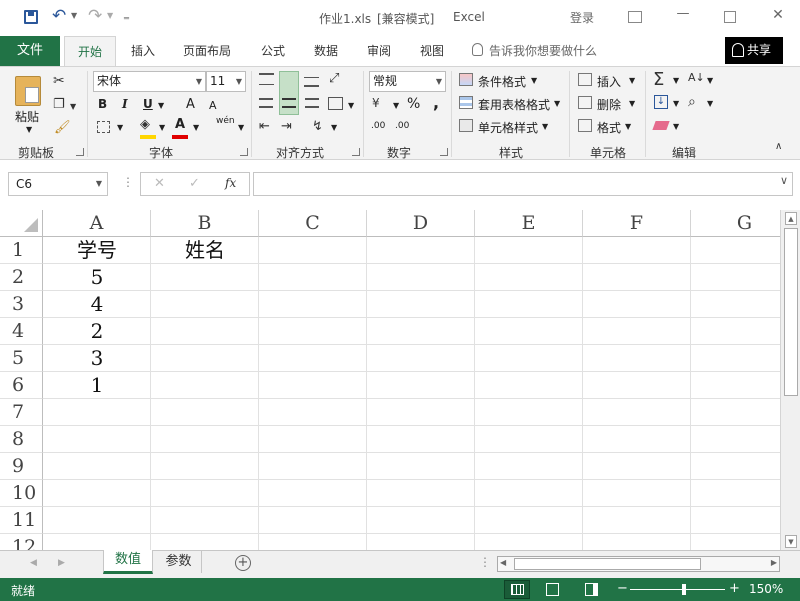 This screenshot has height=601, width=800. Describe the element at coordinates (734, 588) in the screenshot. I see `zoom-in-icon: +` at that location.